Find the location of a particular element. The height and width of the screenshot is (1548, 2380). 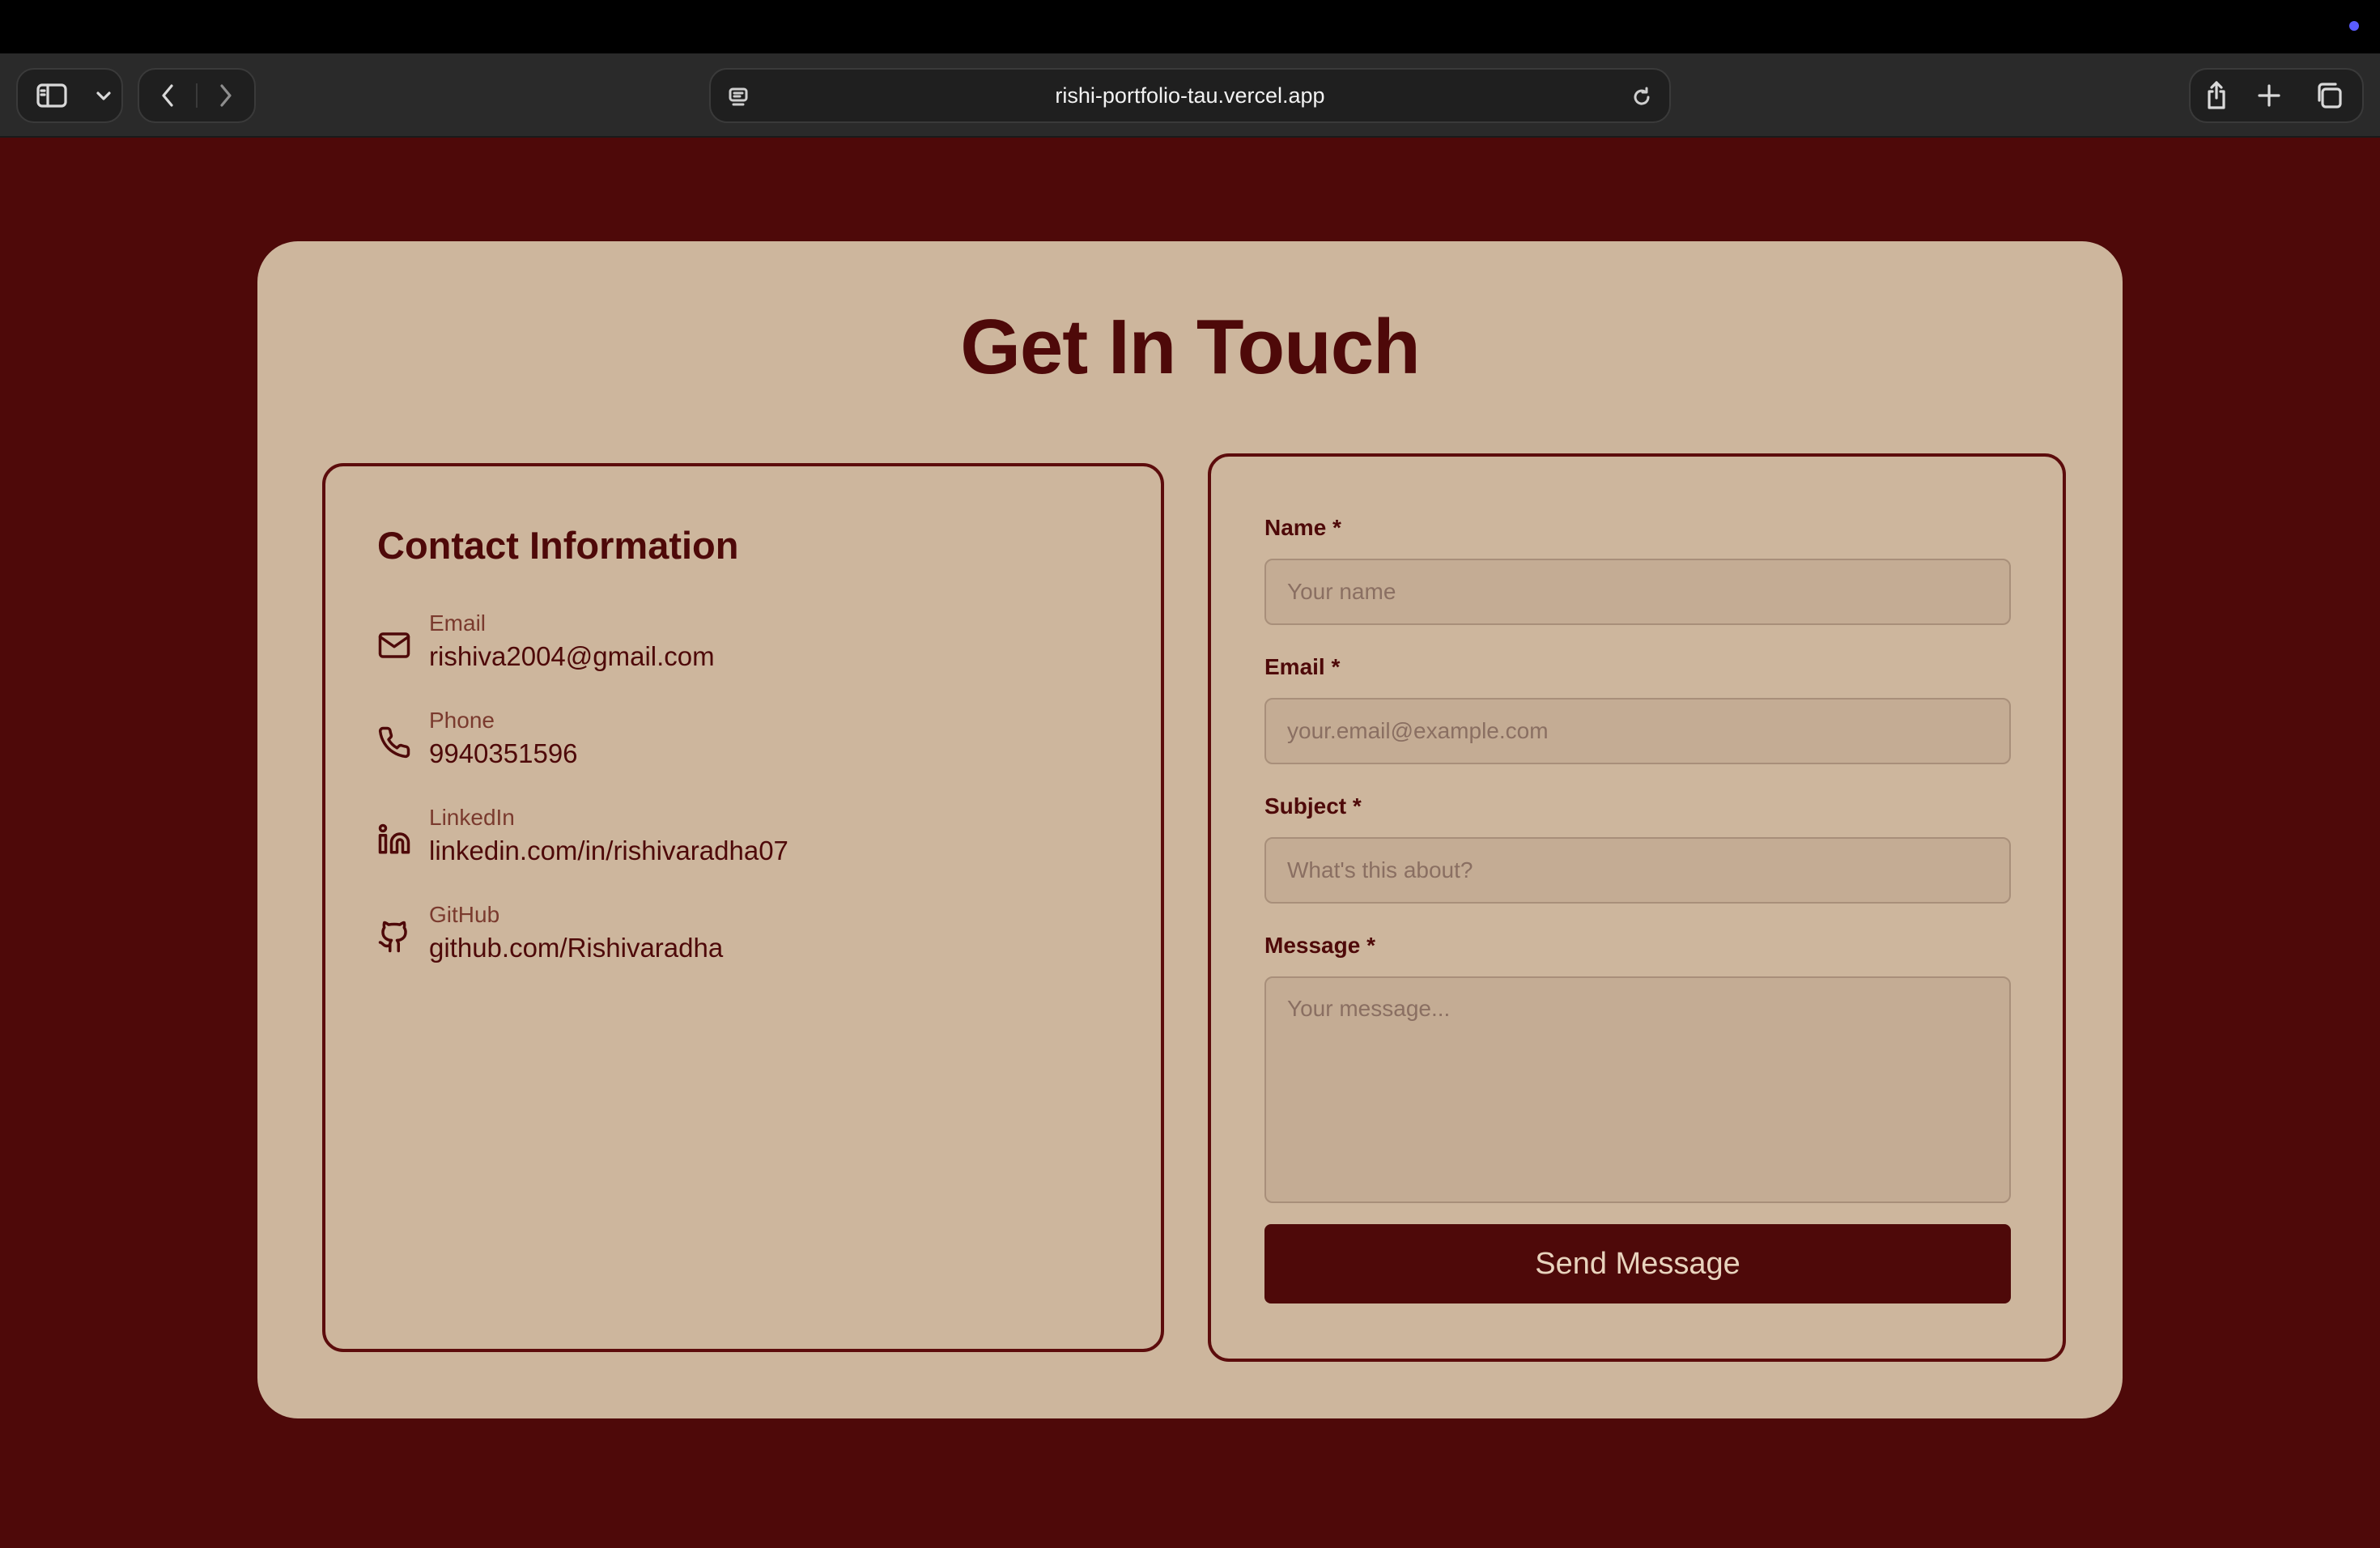

subject-input is located at coordinates (1638, 870).